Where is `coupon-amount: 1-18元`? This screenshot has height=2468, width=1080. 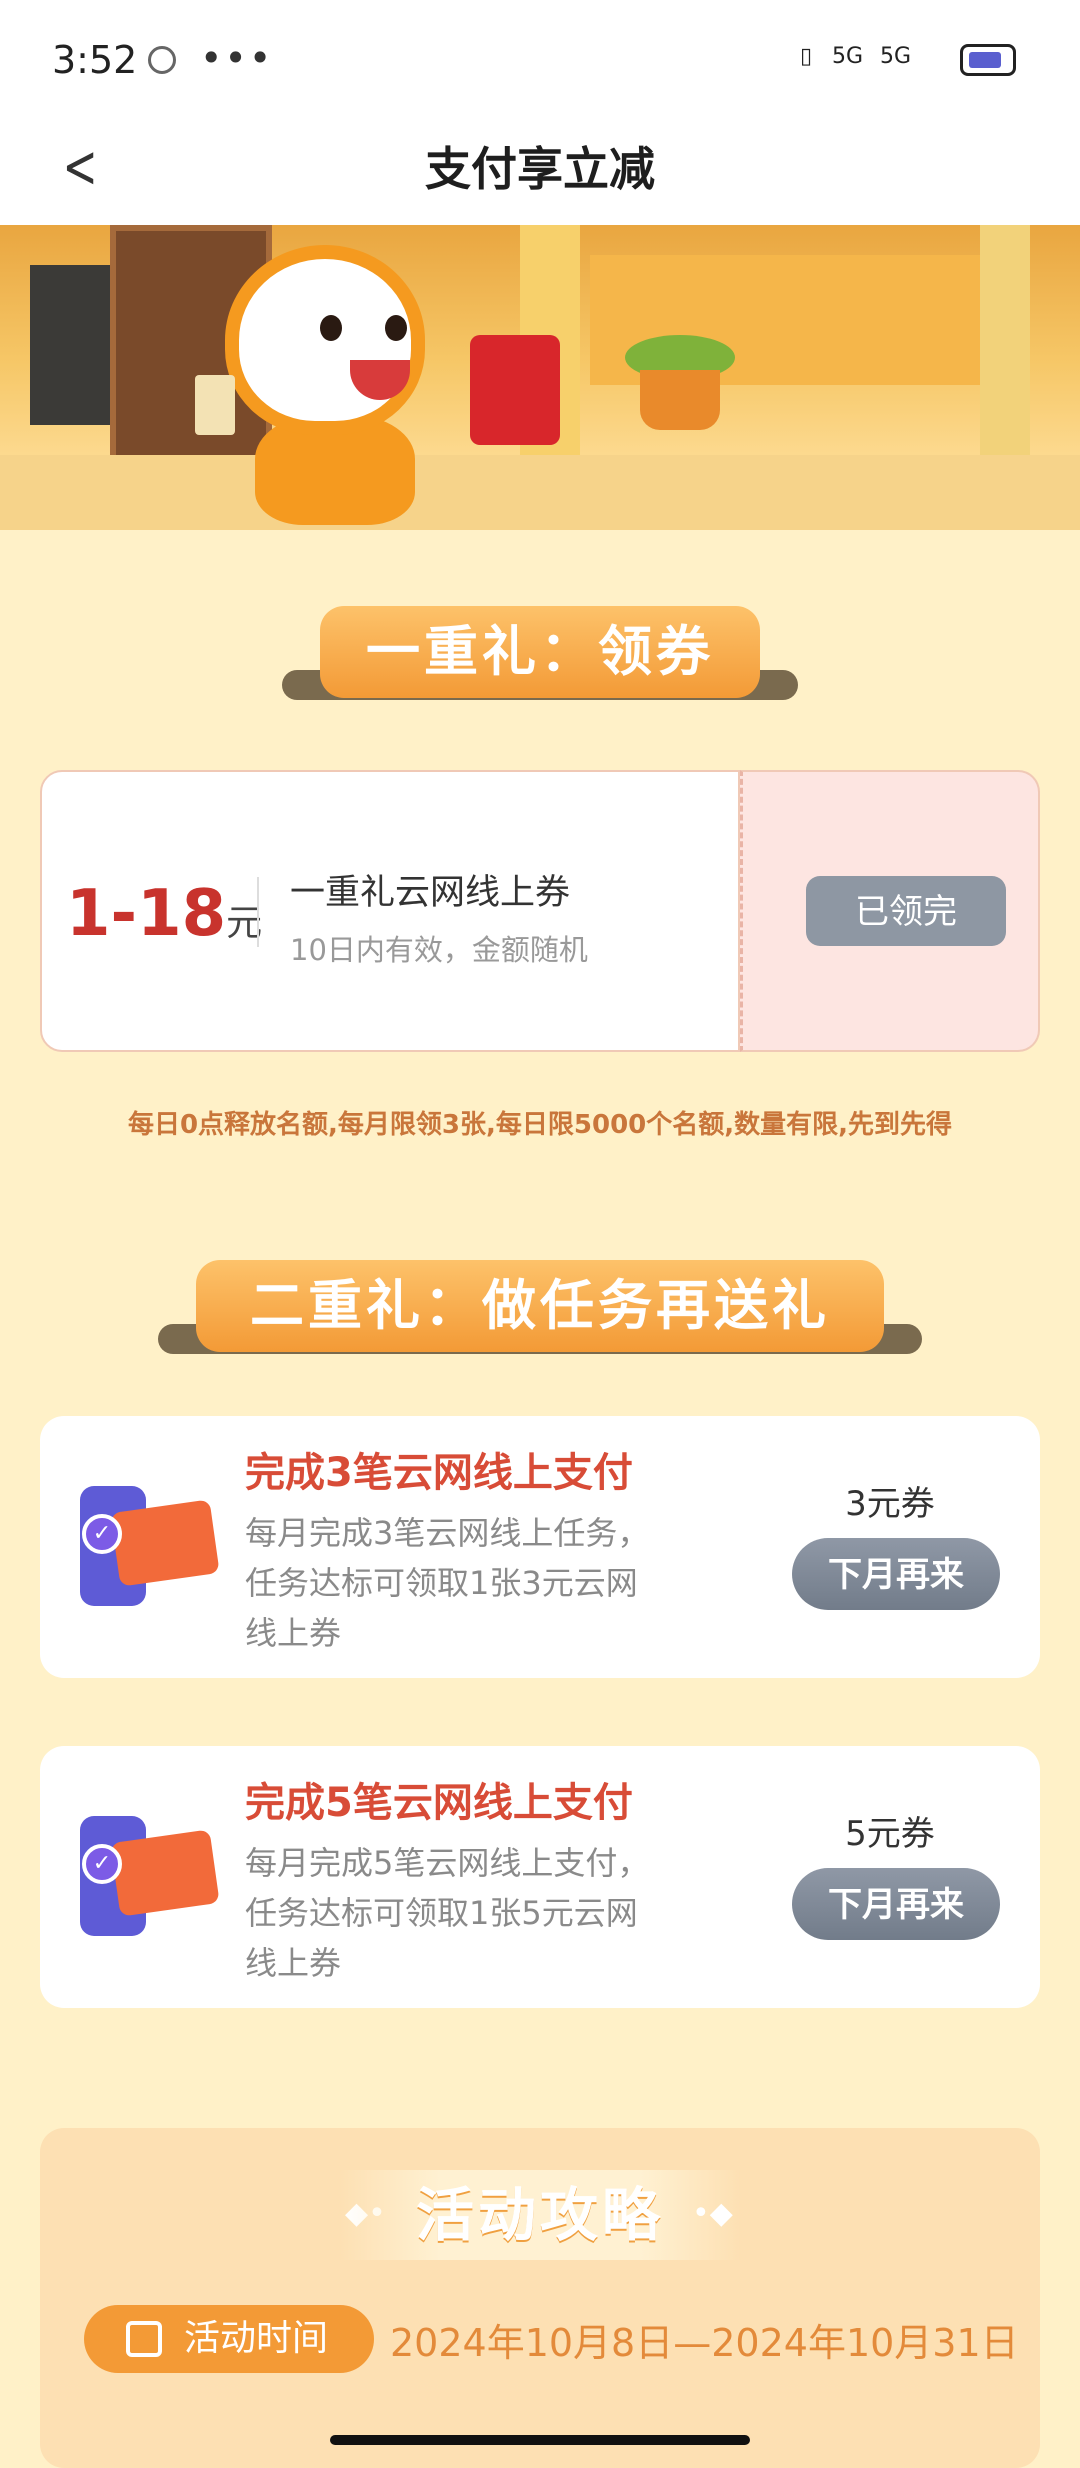 coupon-amount: 1-18元 is located at coordinates (164, 914).